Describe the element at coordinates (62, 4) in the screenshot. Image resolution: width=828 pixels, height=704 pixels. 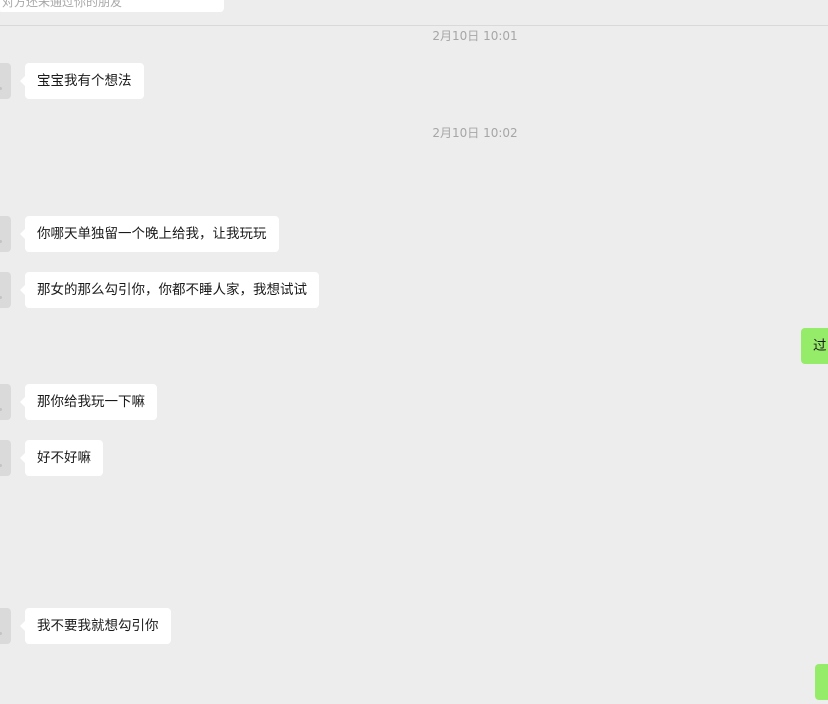
I see `quoted-message-text: 对方还未通过你的朋友` at that location.